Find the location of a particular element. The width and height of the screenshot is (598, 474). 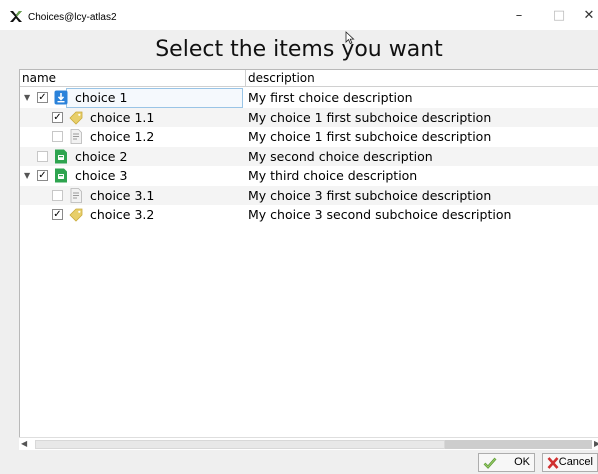

cancel-button: Cancel is located at coordinates (570, 462).